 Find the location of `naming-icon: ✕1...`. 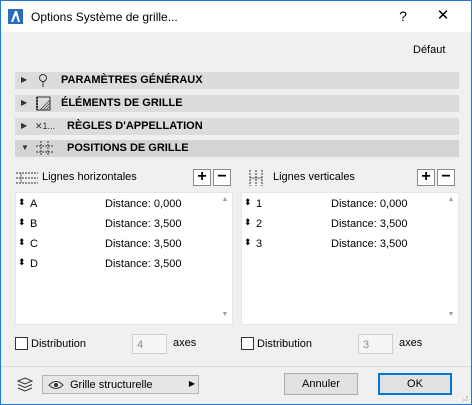

naming-icon: ✕1... is located at coordinates (45, 126).